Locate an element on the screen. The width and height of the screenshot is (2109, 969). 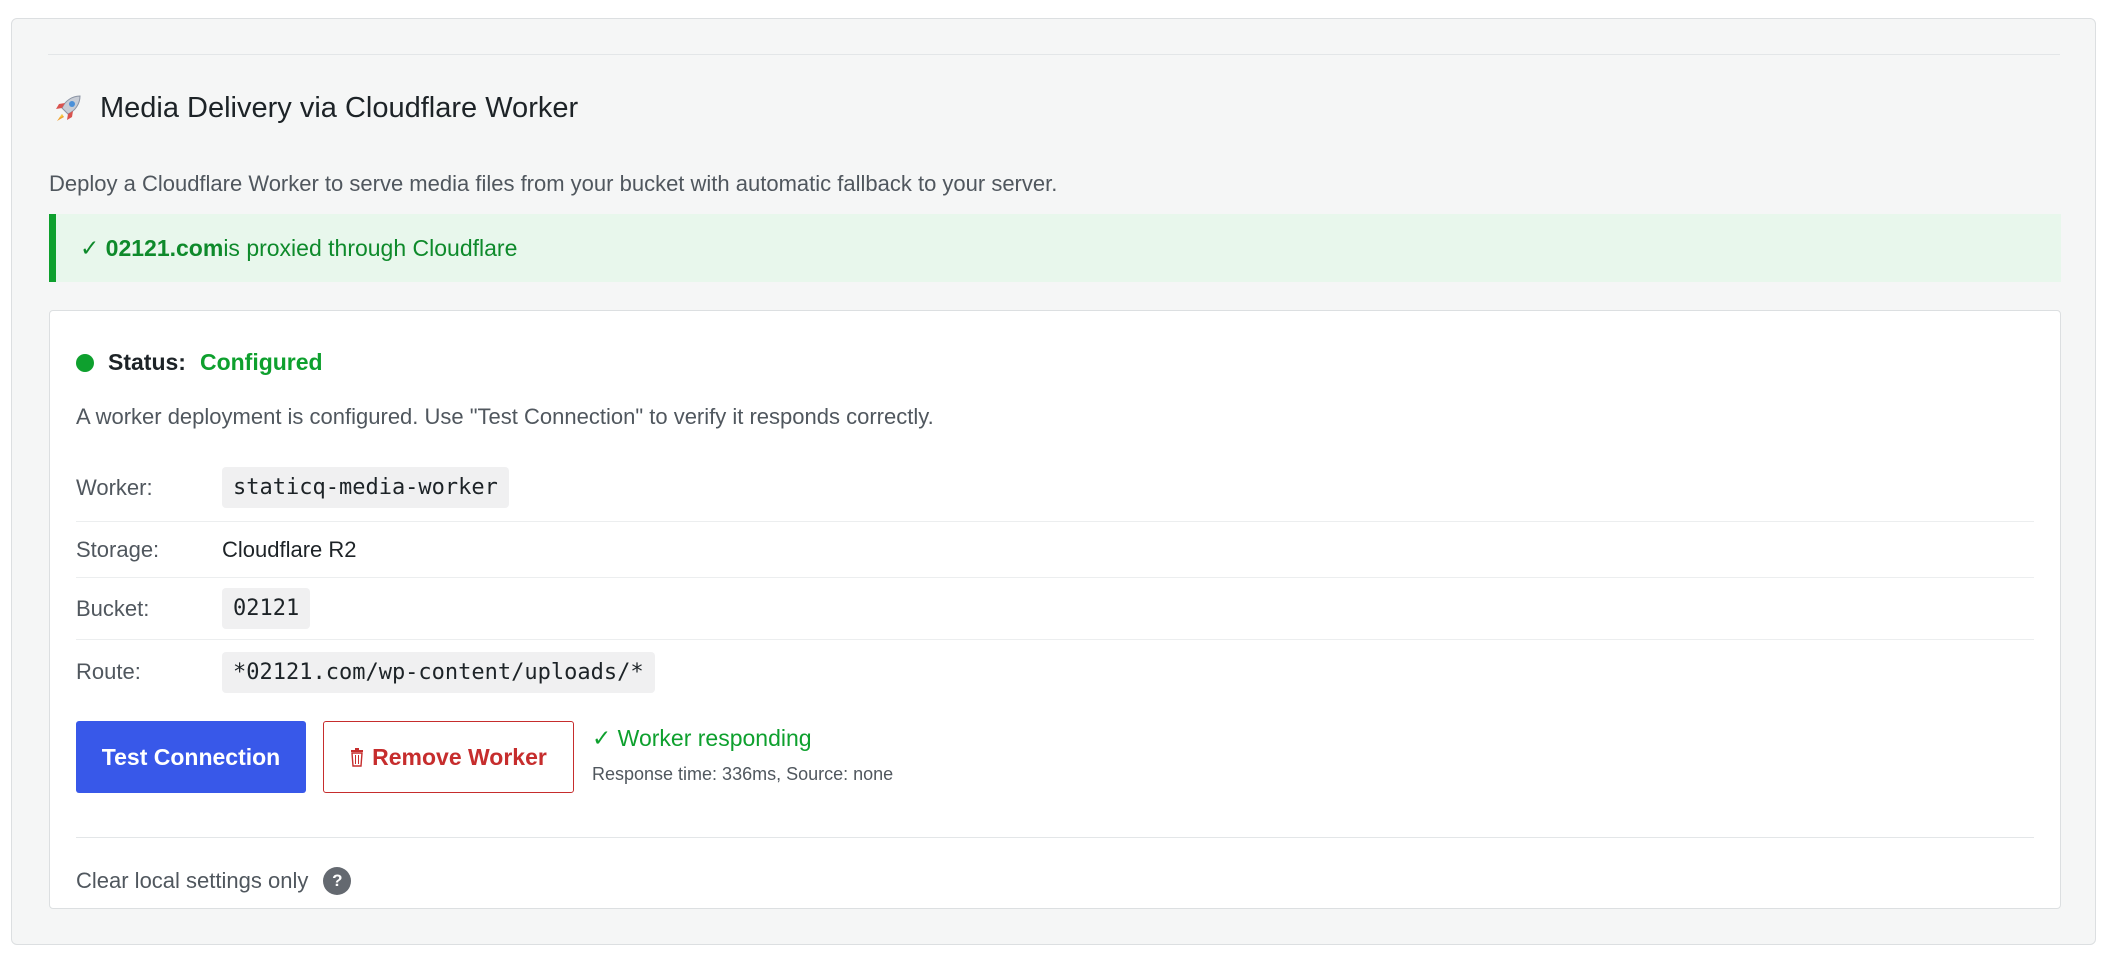
section-heading: Media Delivery via Cloudflare Worker is located at coordinates (314, 108).